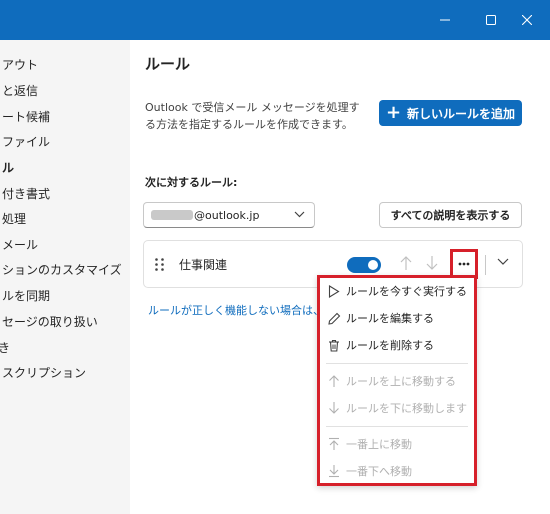  What do you see at coordinates (334, 444) in the screenshot?
I see `arrow-to-top-icon` at bounding box center [334, 444].